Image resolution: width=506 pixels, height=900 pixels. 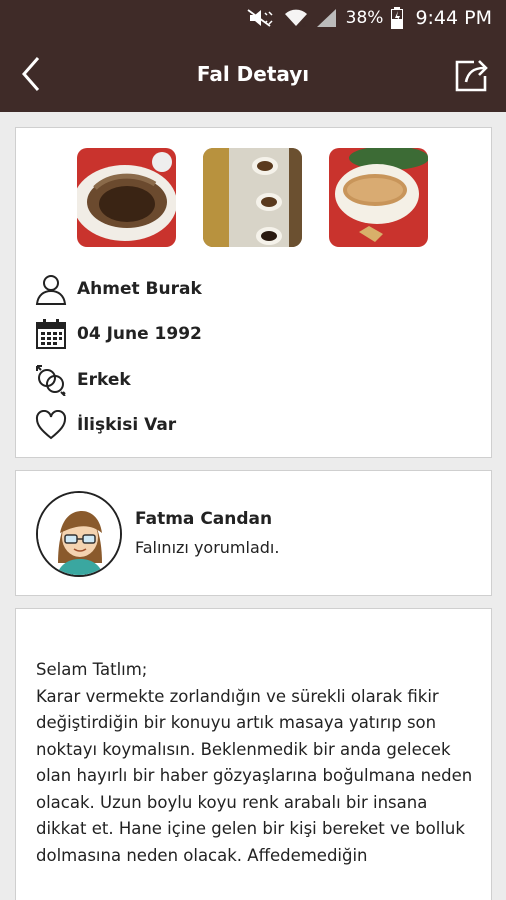 I want to click on avatar, so click(x=79, y=534).